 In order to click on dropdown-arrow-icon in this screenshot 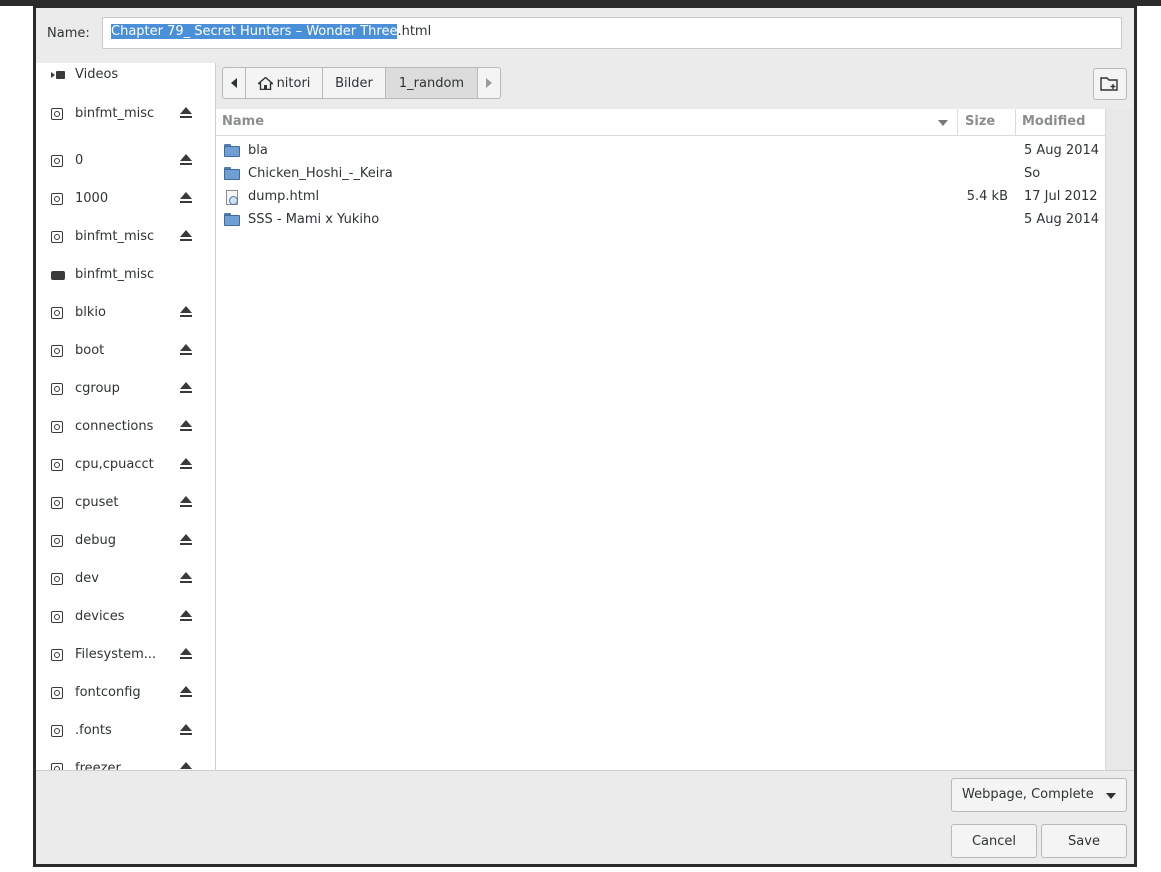, I will do `click(1111, 796)`.